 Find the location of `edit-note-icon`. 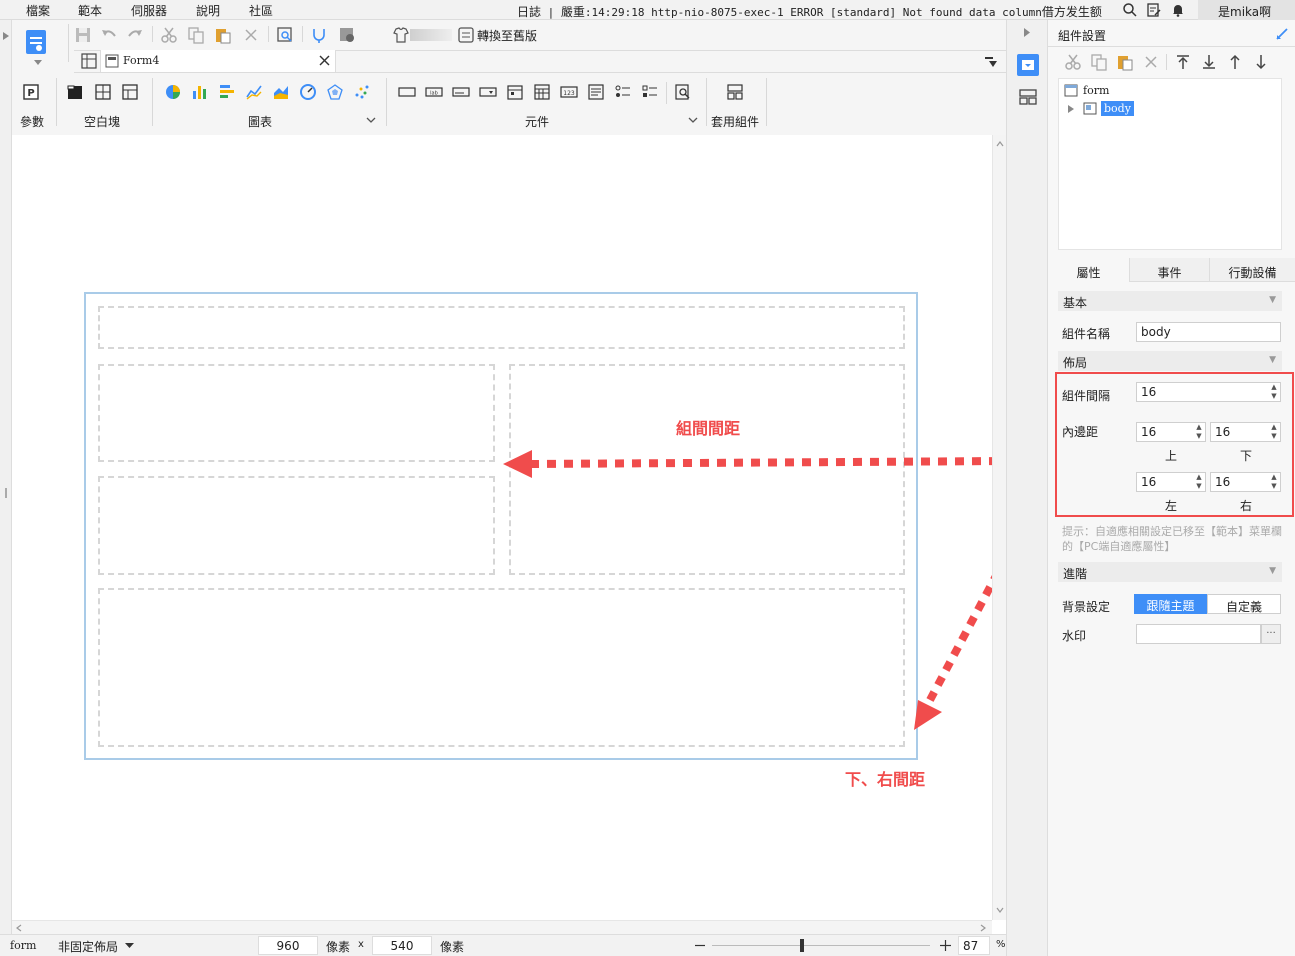

edit-note-icon is located at coordinates (1154, 10).